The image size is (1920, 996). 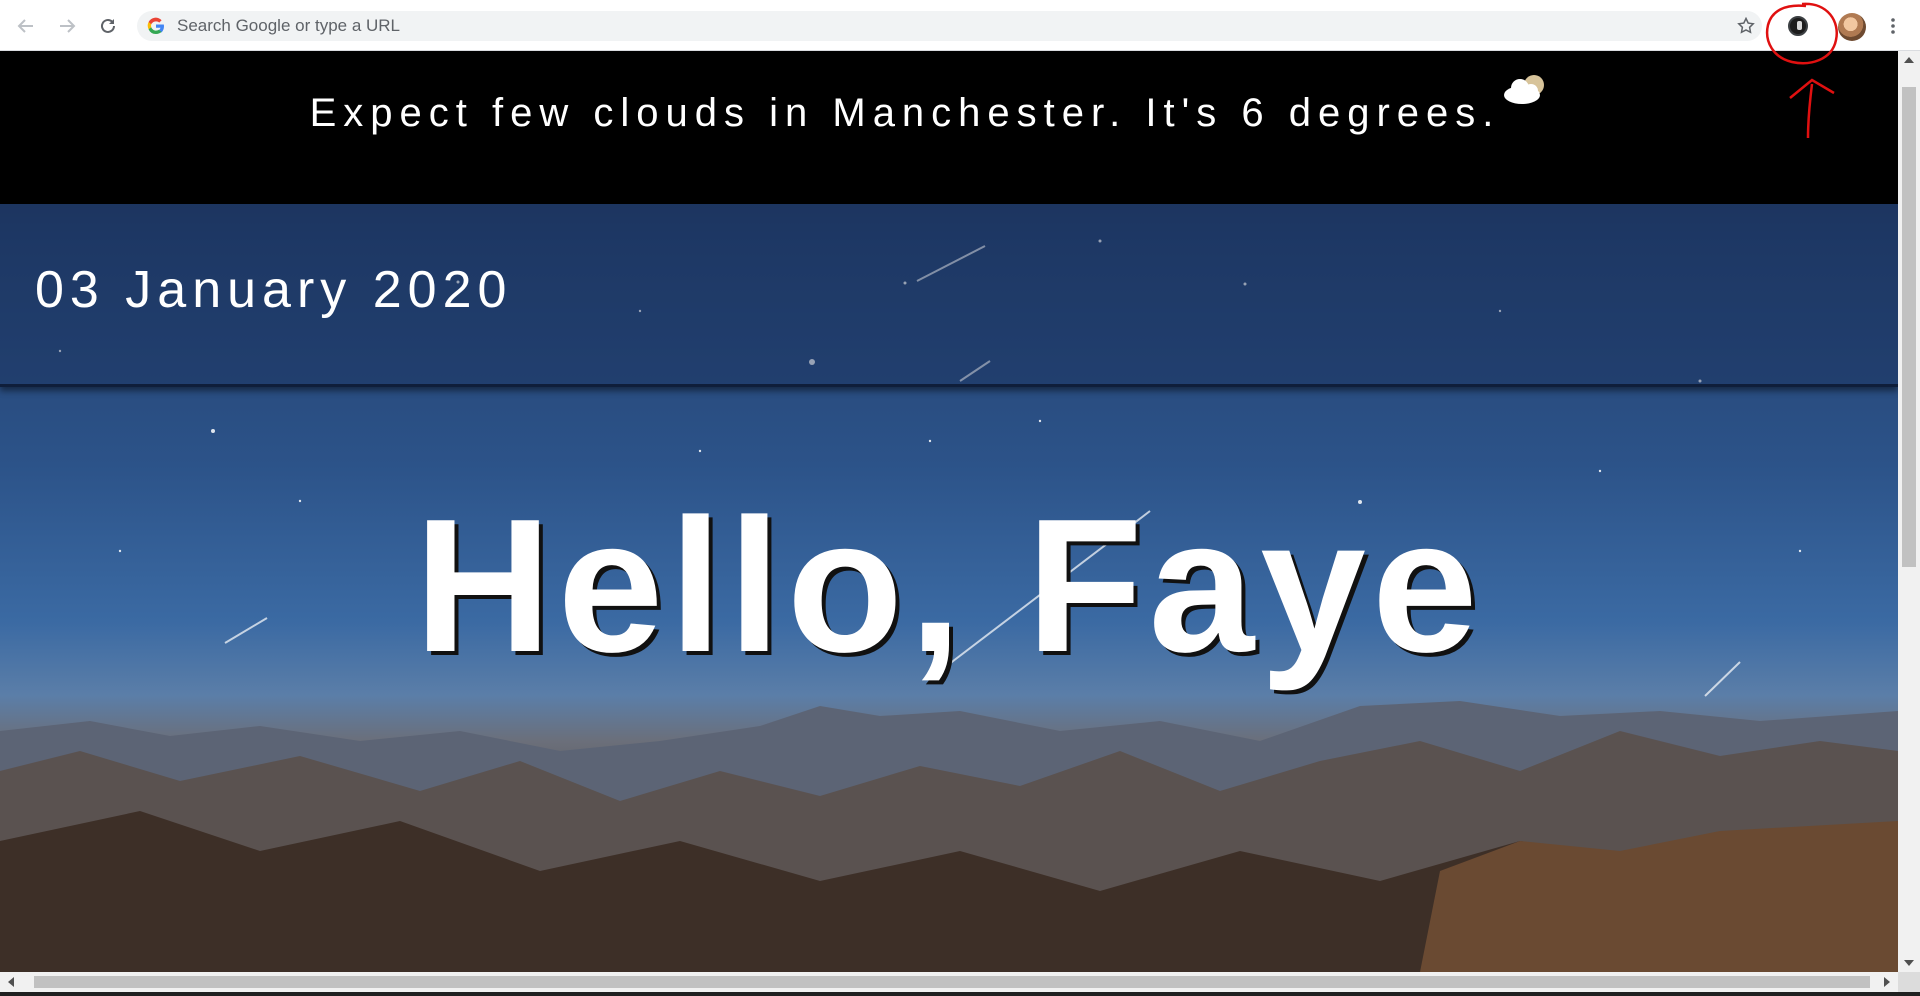 I want to click on reload-icon, so click(x=108, y=25).